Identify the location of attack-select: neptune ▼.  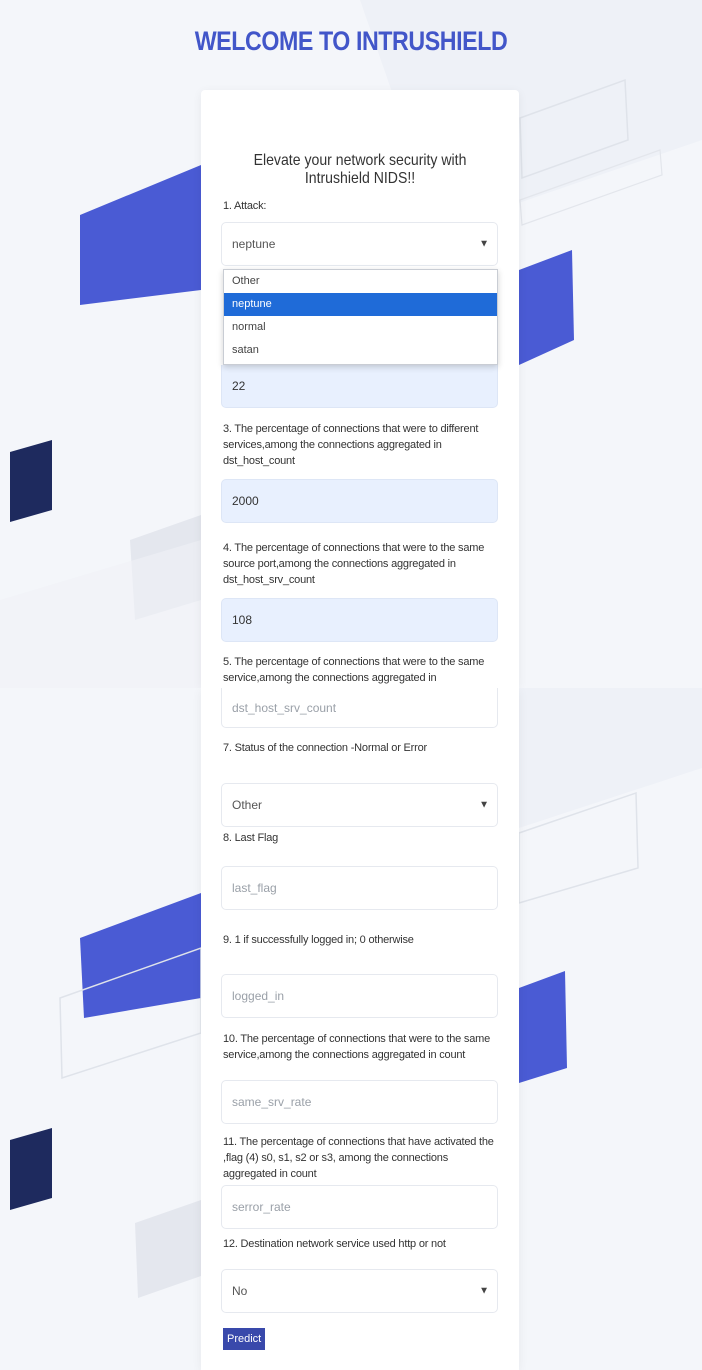
(359, 244).